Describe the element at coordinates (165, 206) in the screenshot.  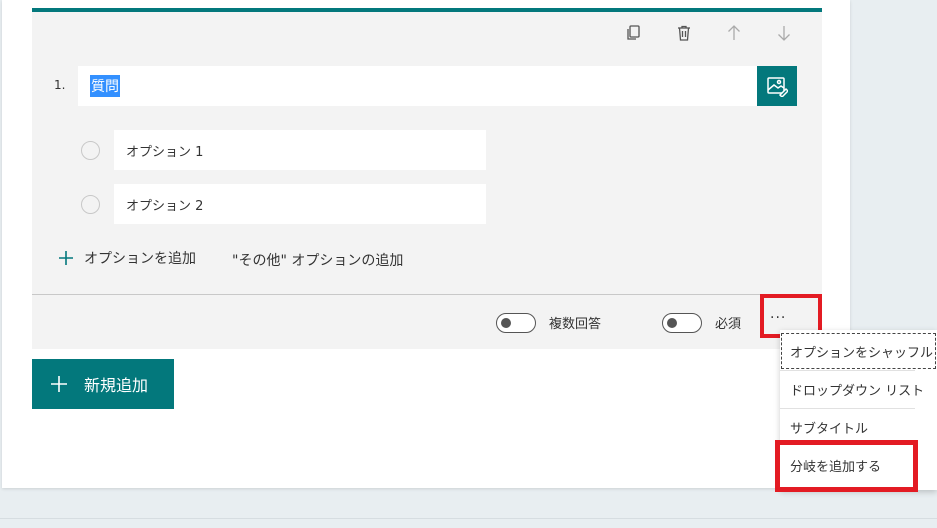
I see `option-2-label: オプション 2` at that location.